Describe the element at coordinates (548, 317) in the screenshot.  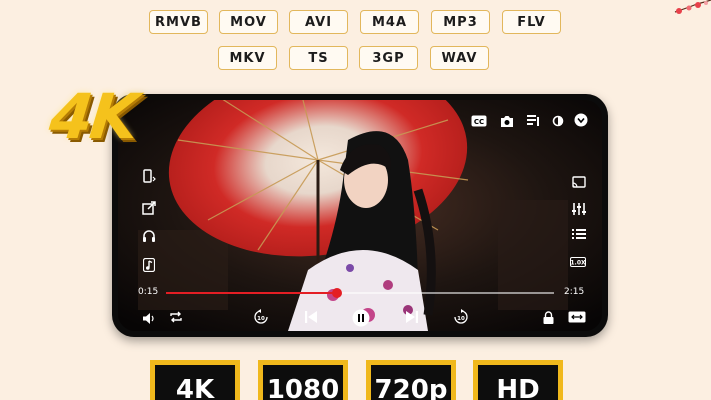
I see `lock-icon` at that location.